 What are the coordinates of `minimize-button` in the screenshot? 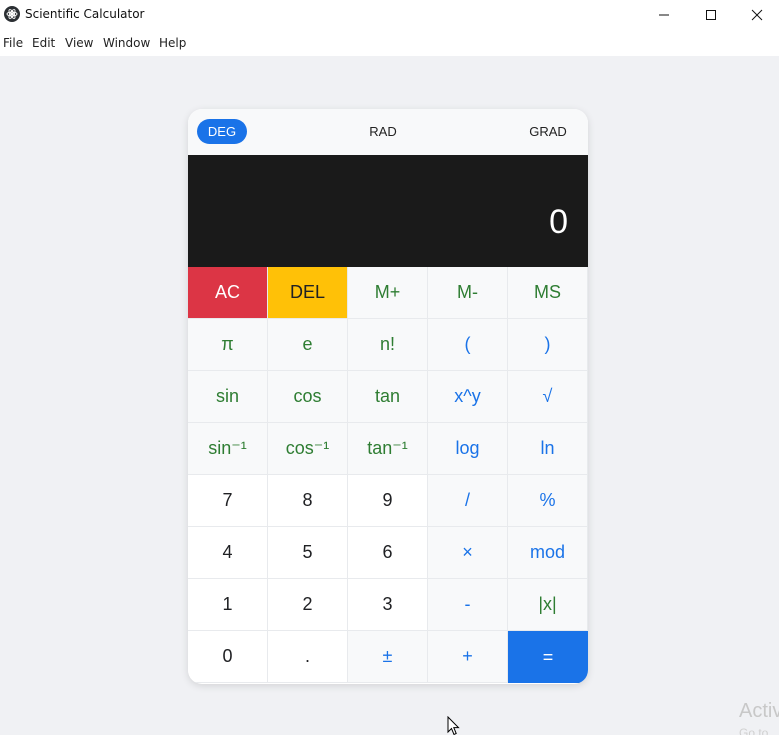 It's located at (664, 15).